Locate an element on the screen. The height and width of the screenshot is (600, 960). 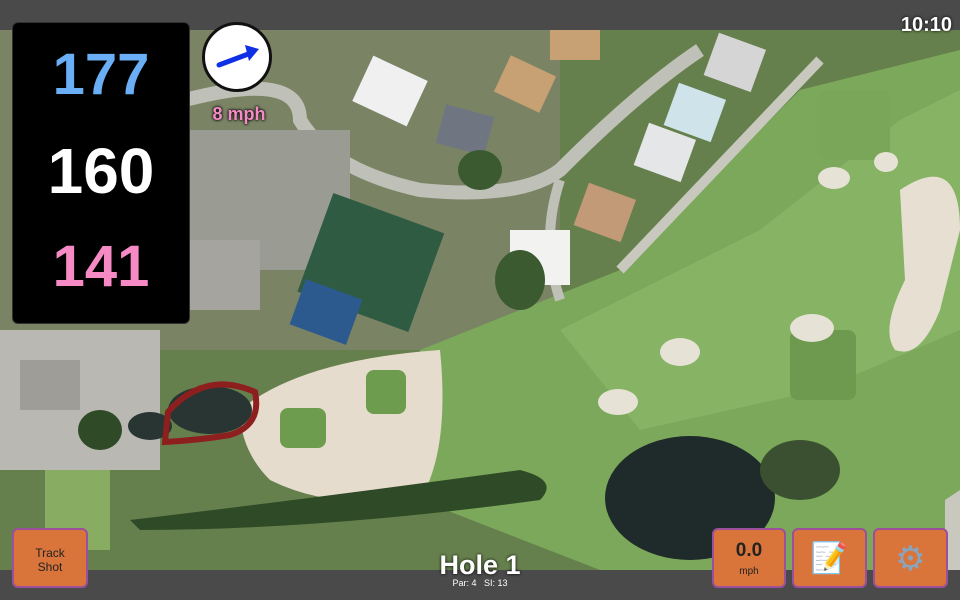
hole-info: Par: 4 SI: 13 is located at coordinates (480, 583).